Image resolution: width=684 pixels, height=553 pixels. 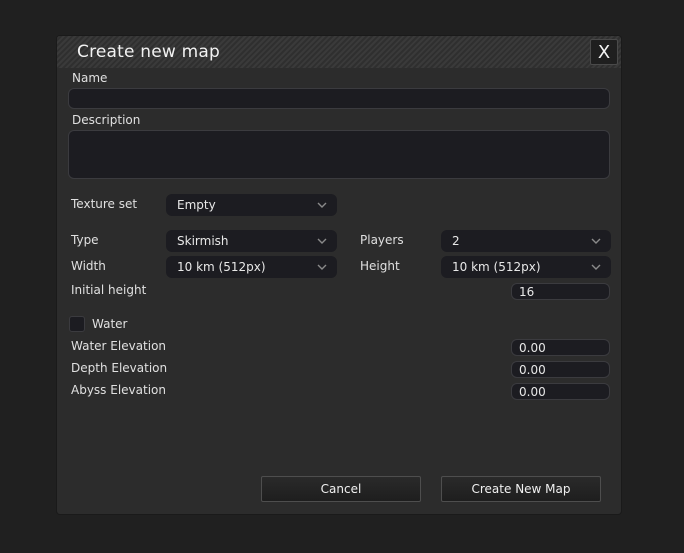 What do you see at coordinates (251, 205) in the screenshot?
I see `texture-set-select: Empty` at bounding box center [251, 205].